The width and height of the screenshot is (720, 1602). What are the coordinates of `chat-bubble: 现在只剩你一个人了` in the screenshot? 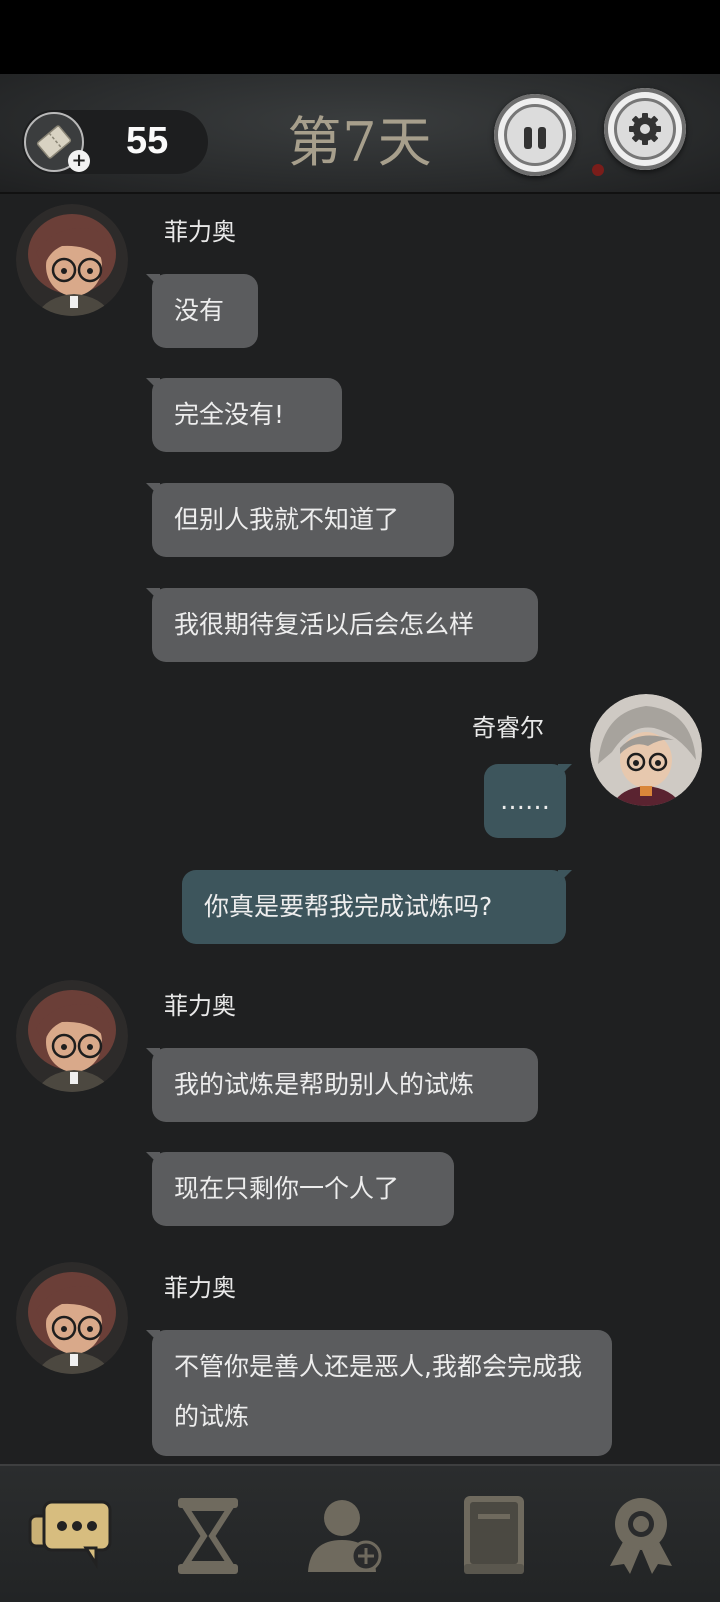 It's located at (303, 1189).